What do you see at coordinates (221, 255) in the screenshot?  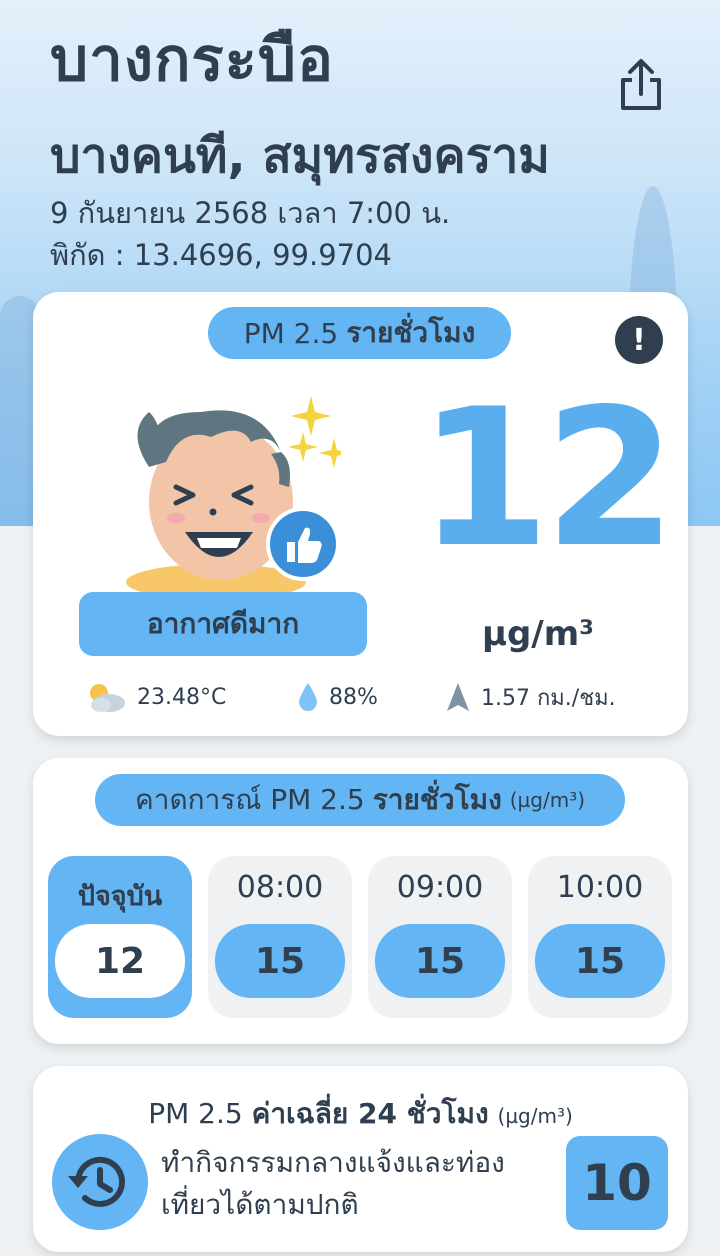 I see `coordinates: พิกัด : 13.4696, 99.9704` at bounding box center [221, 255].